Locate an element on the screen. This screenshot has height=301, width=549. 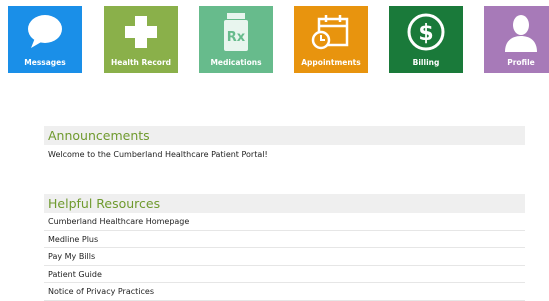
health-record-label: Health Record is located at coordinates (141, 62).